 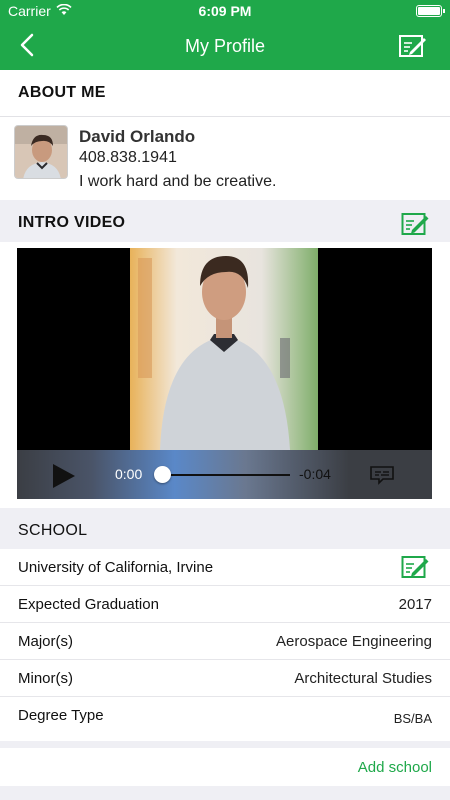 I want to click on school-detail-row: Minor(s) Architectural Studies, so click(x=225, y=678).